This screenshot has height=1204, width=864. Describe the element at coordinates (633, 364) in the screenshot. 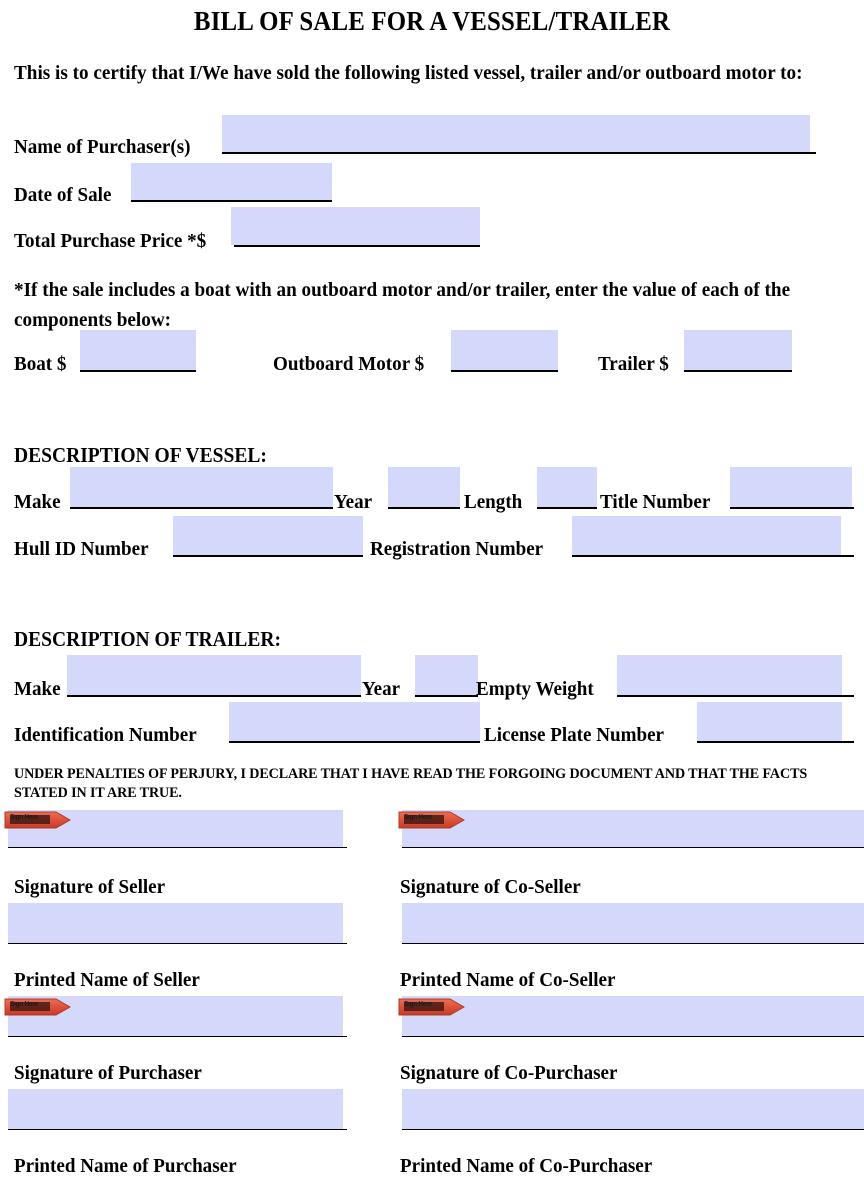

I see `trailer-value-label: Trailer $` at that location.